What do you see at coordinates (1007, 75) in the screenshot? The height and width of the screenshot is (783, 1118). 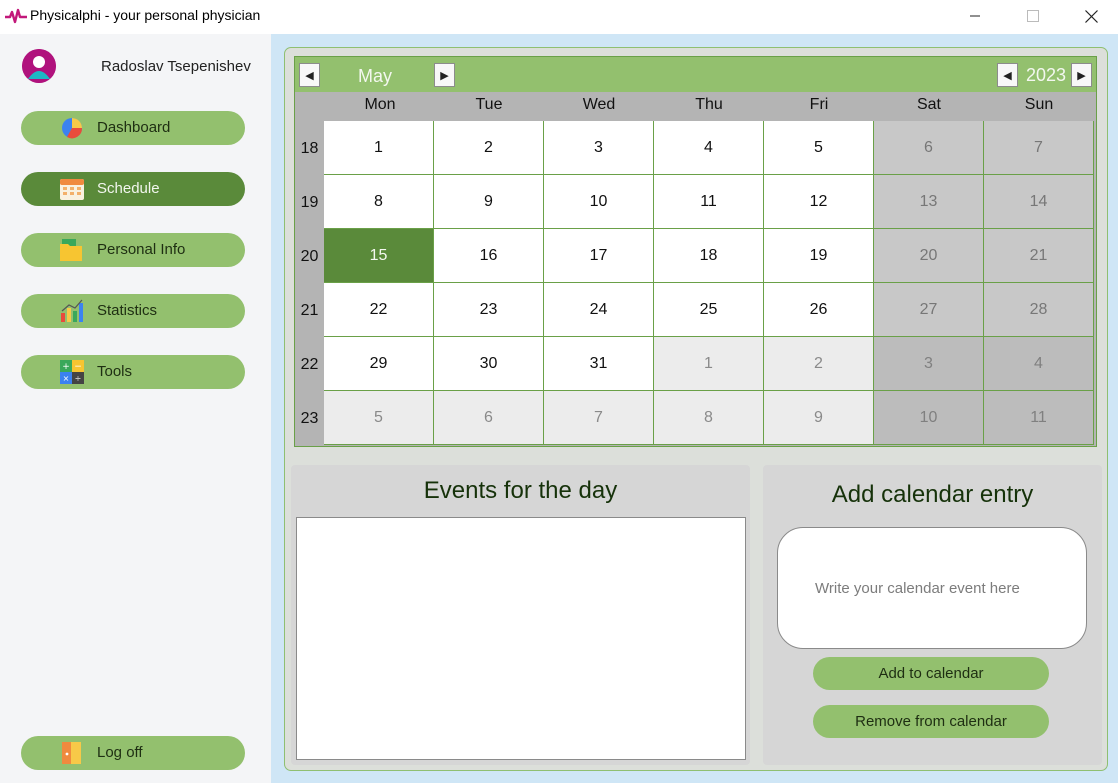 I see `prev-year-button: ◀` at bounding box center [1007, 75].